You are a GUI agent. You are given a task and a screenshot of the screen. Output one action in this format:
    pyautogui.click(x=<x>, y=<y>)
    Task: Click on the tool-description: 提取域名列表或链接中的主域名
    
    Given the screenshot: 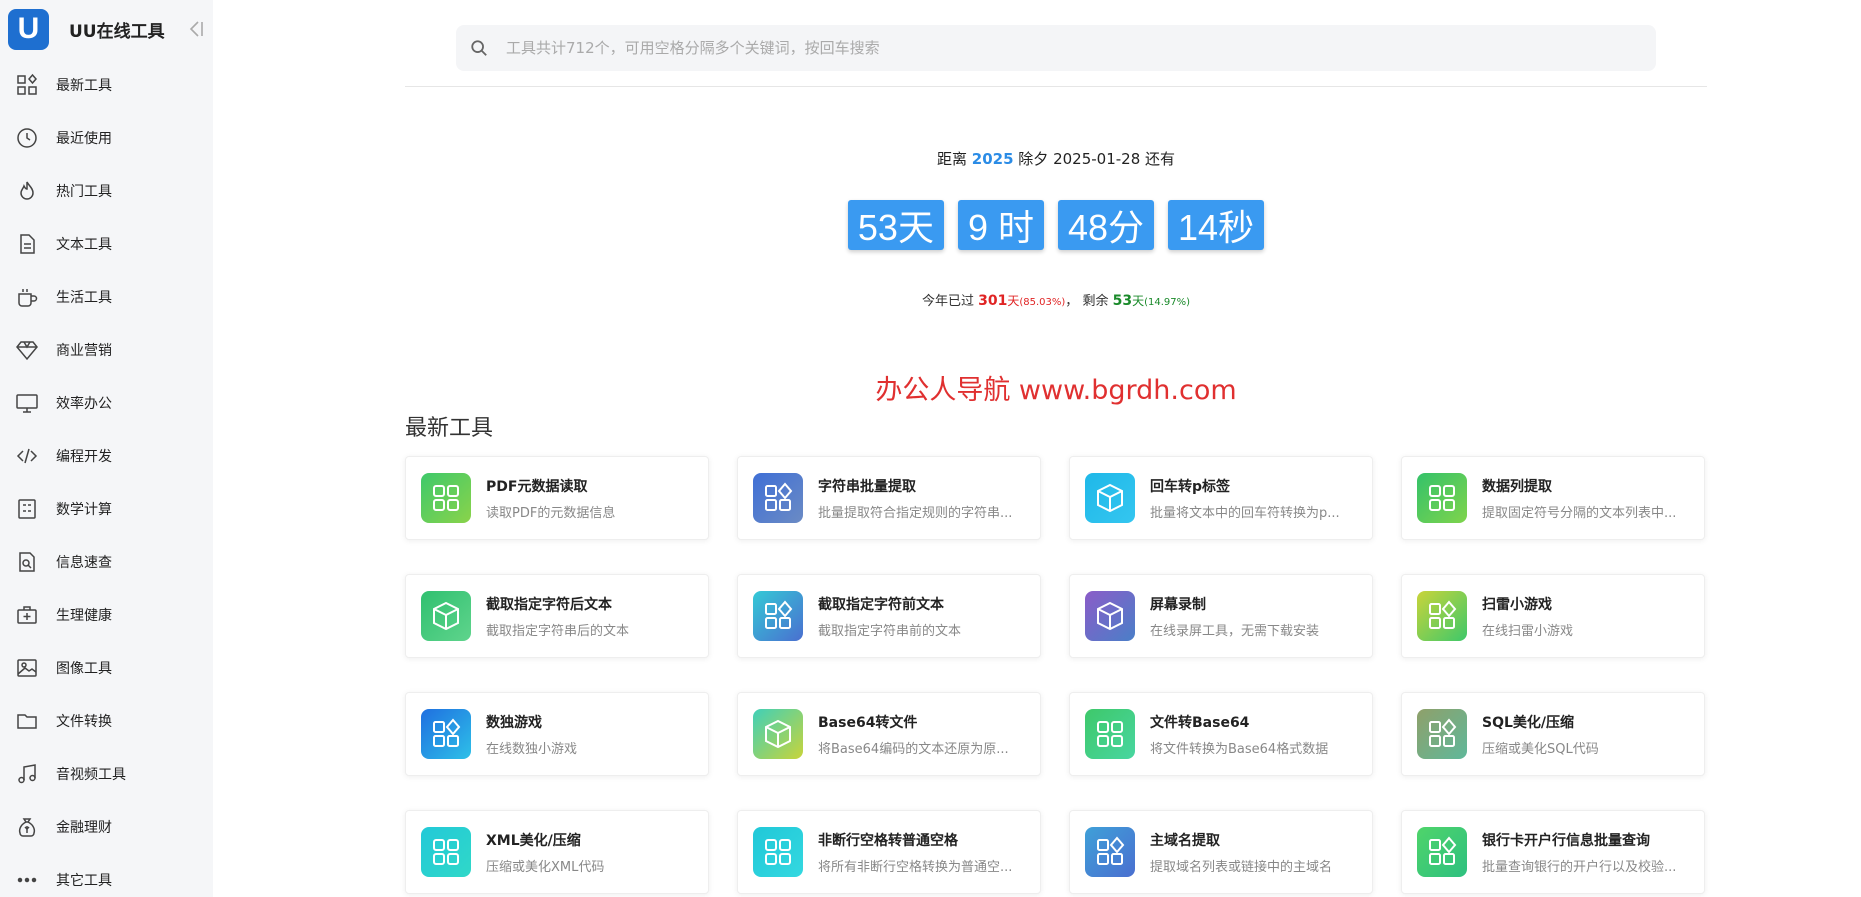 What is the action you would take?
    pyautogui.click(x=1241, y=867)
    